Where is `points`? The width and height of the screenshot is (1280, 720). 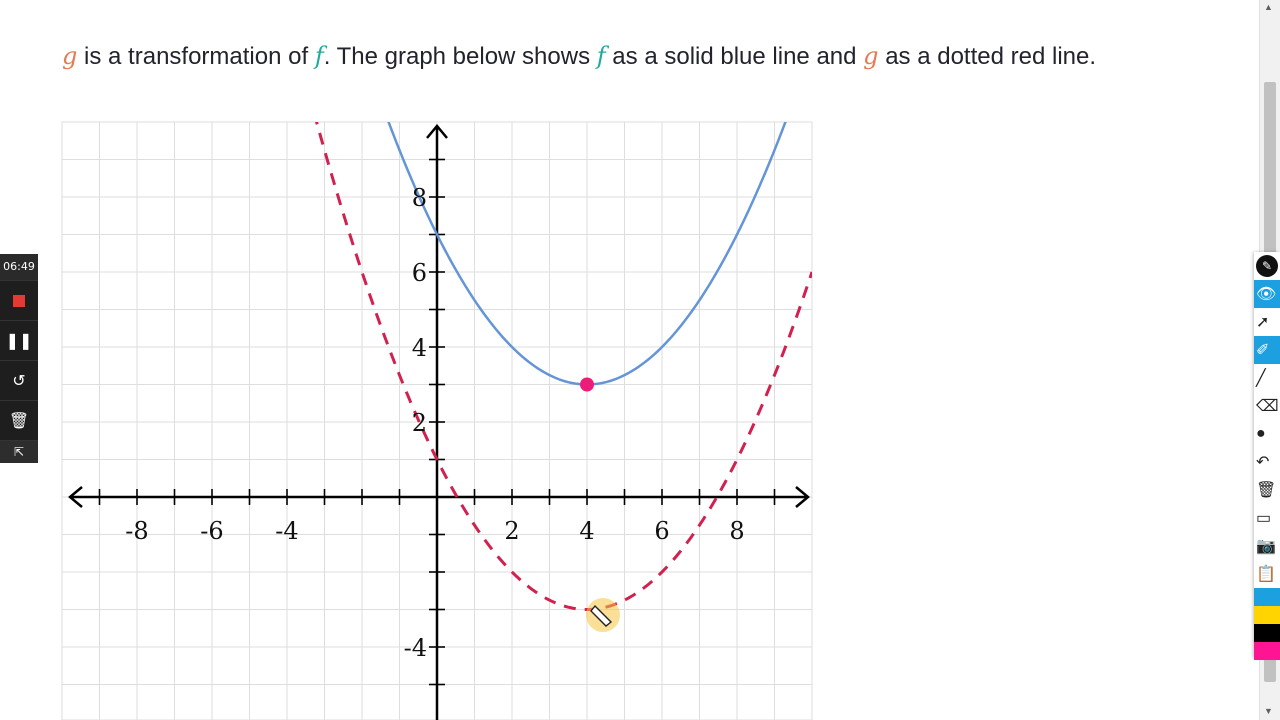
points is located at coordinates (587, 384).